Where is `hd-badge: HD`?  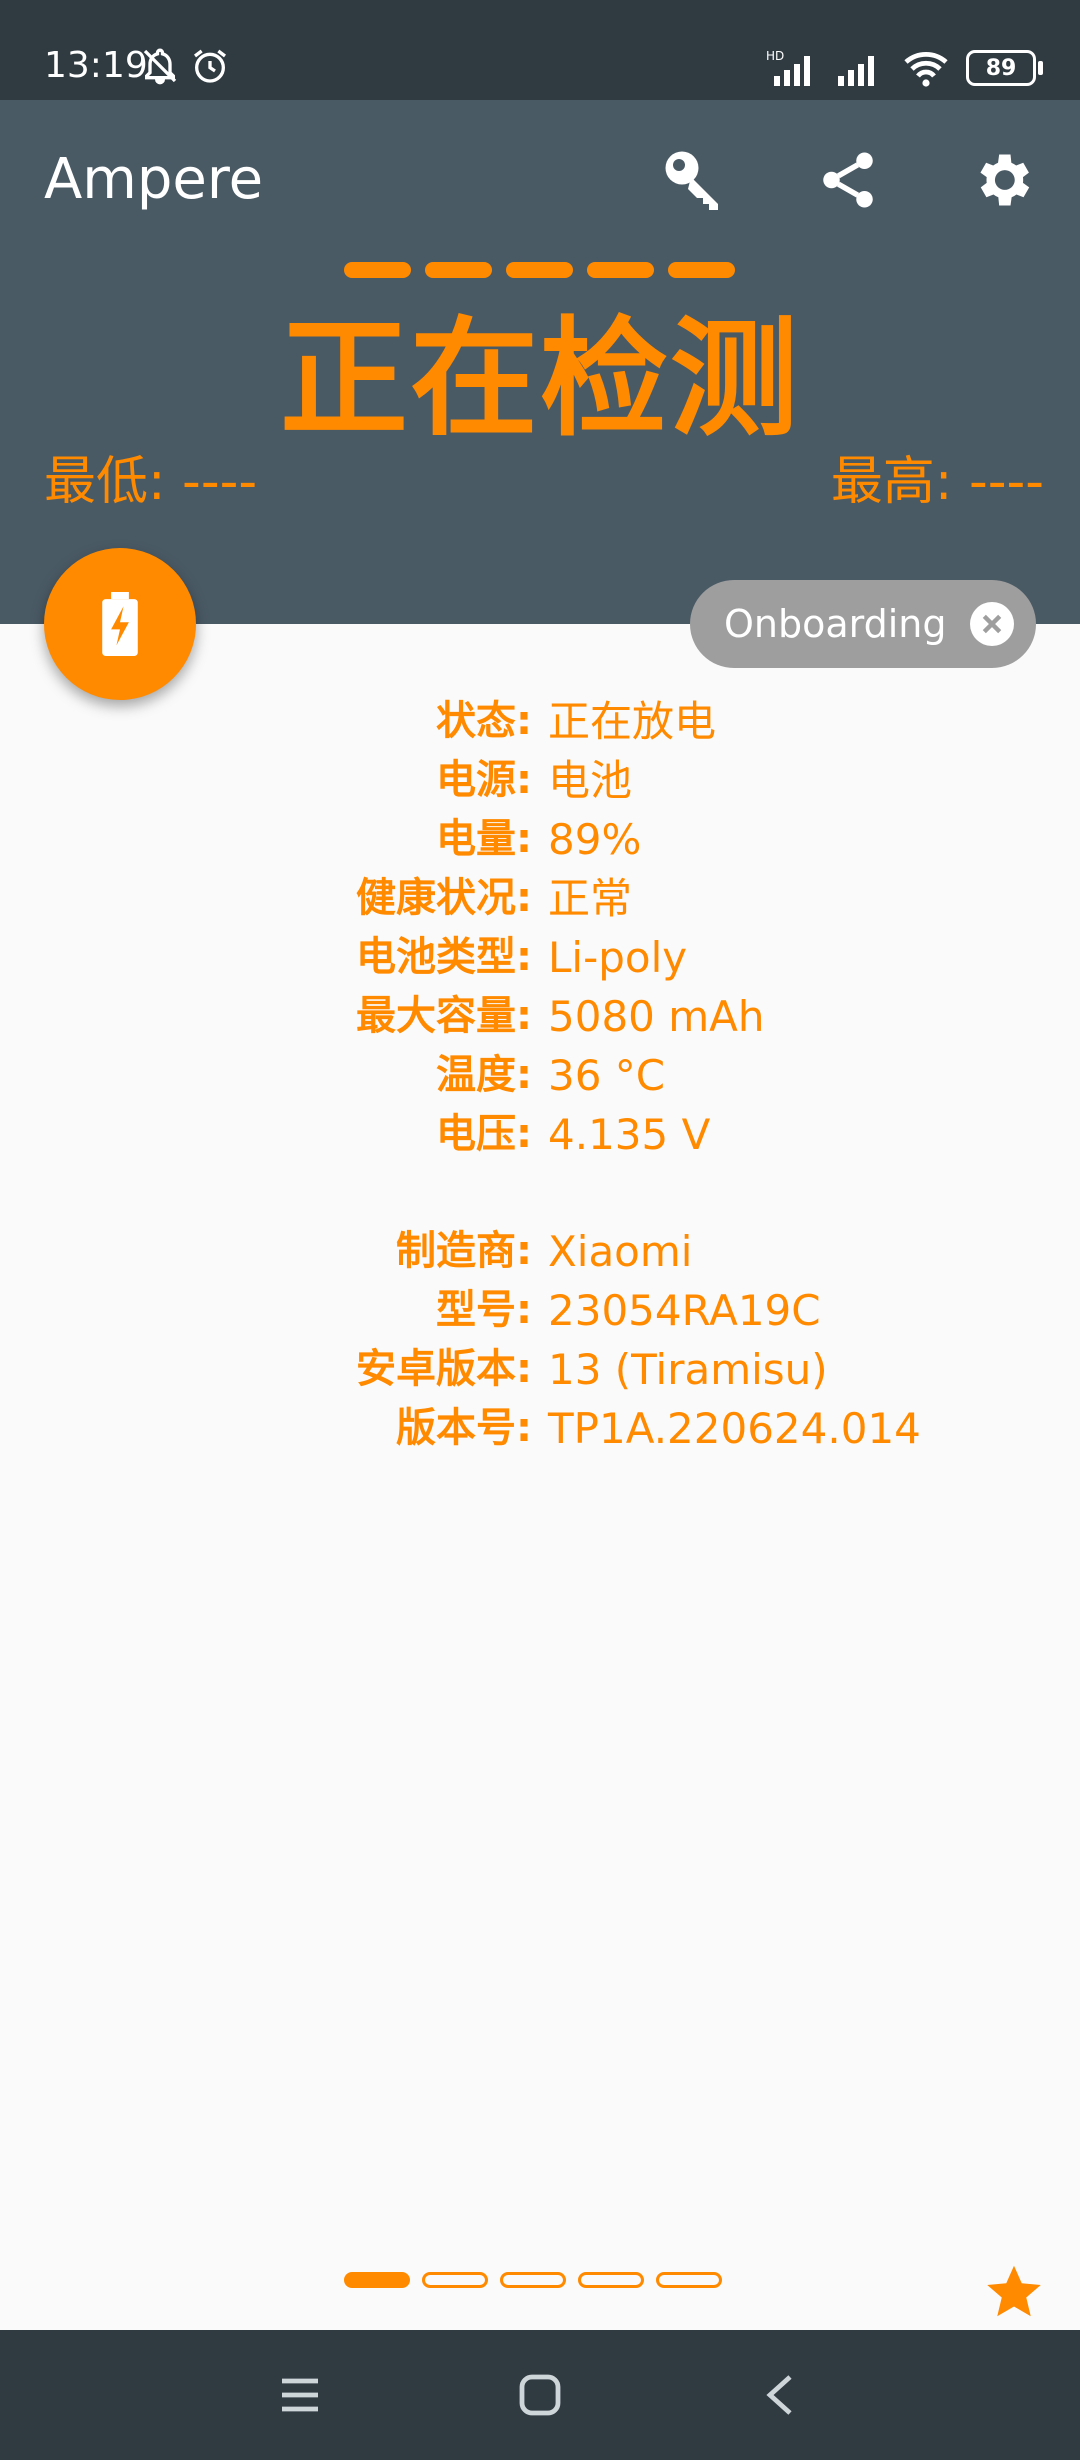 hd-badge: HD is located at coordinates (775, 56).